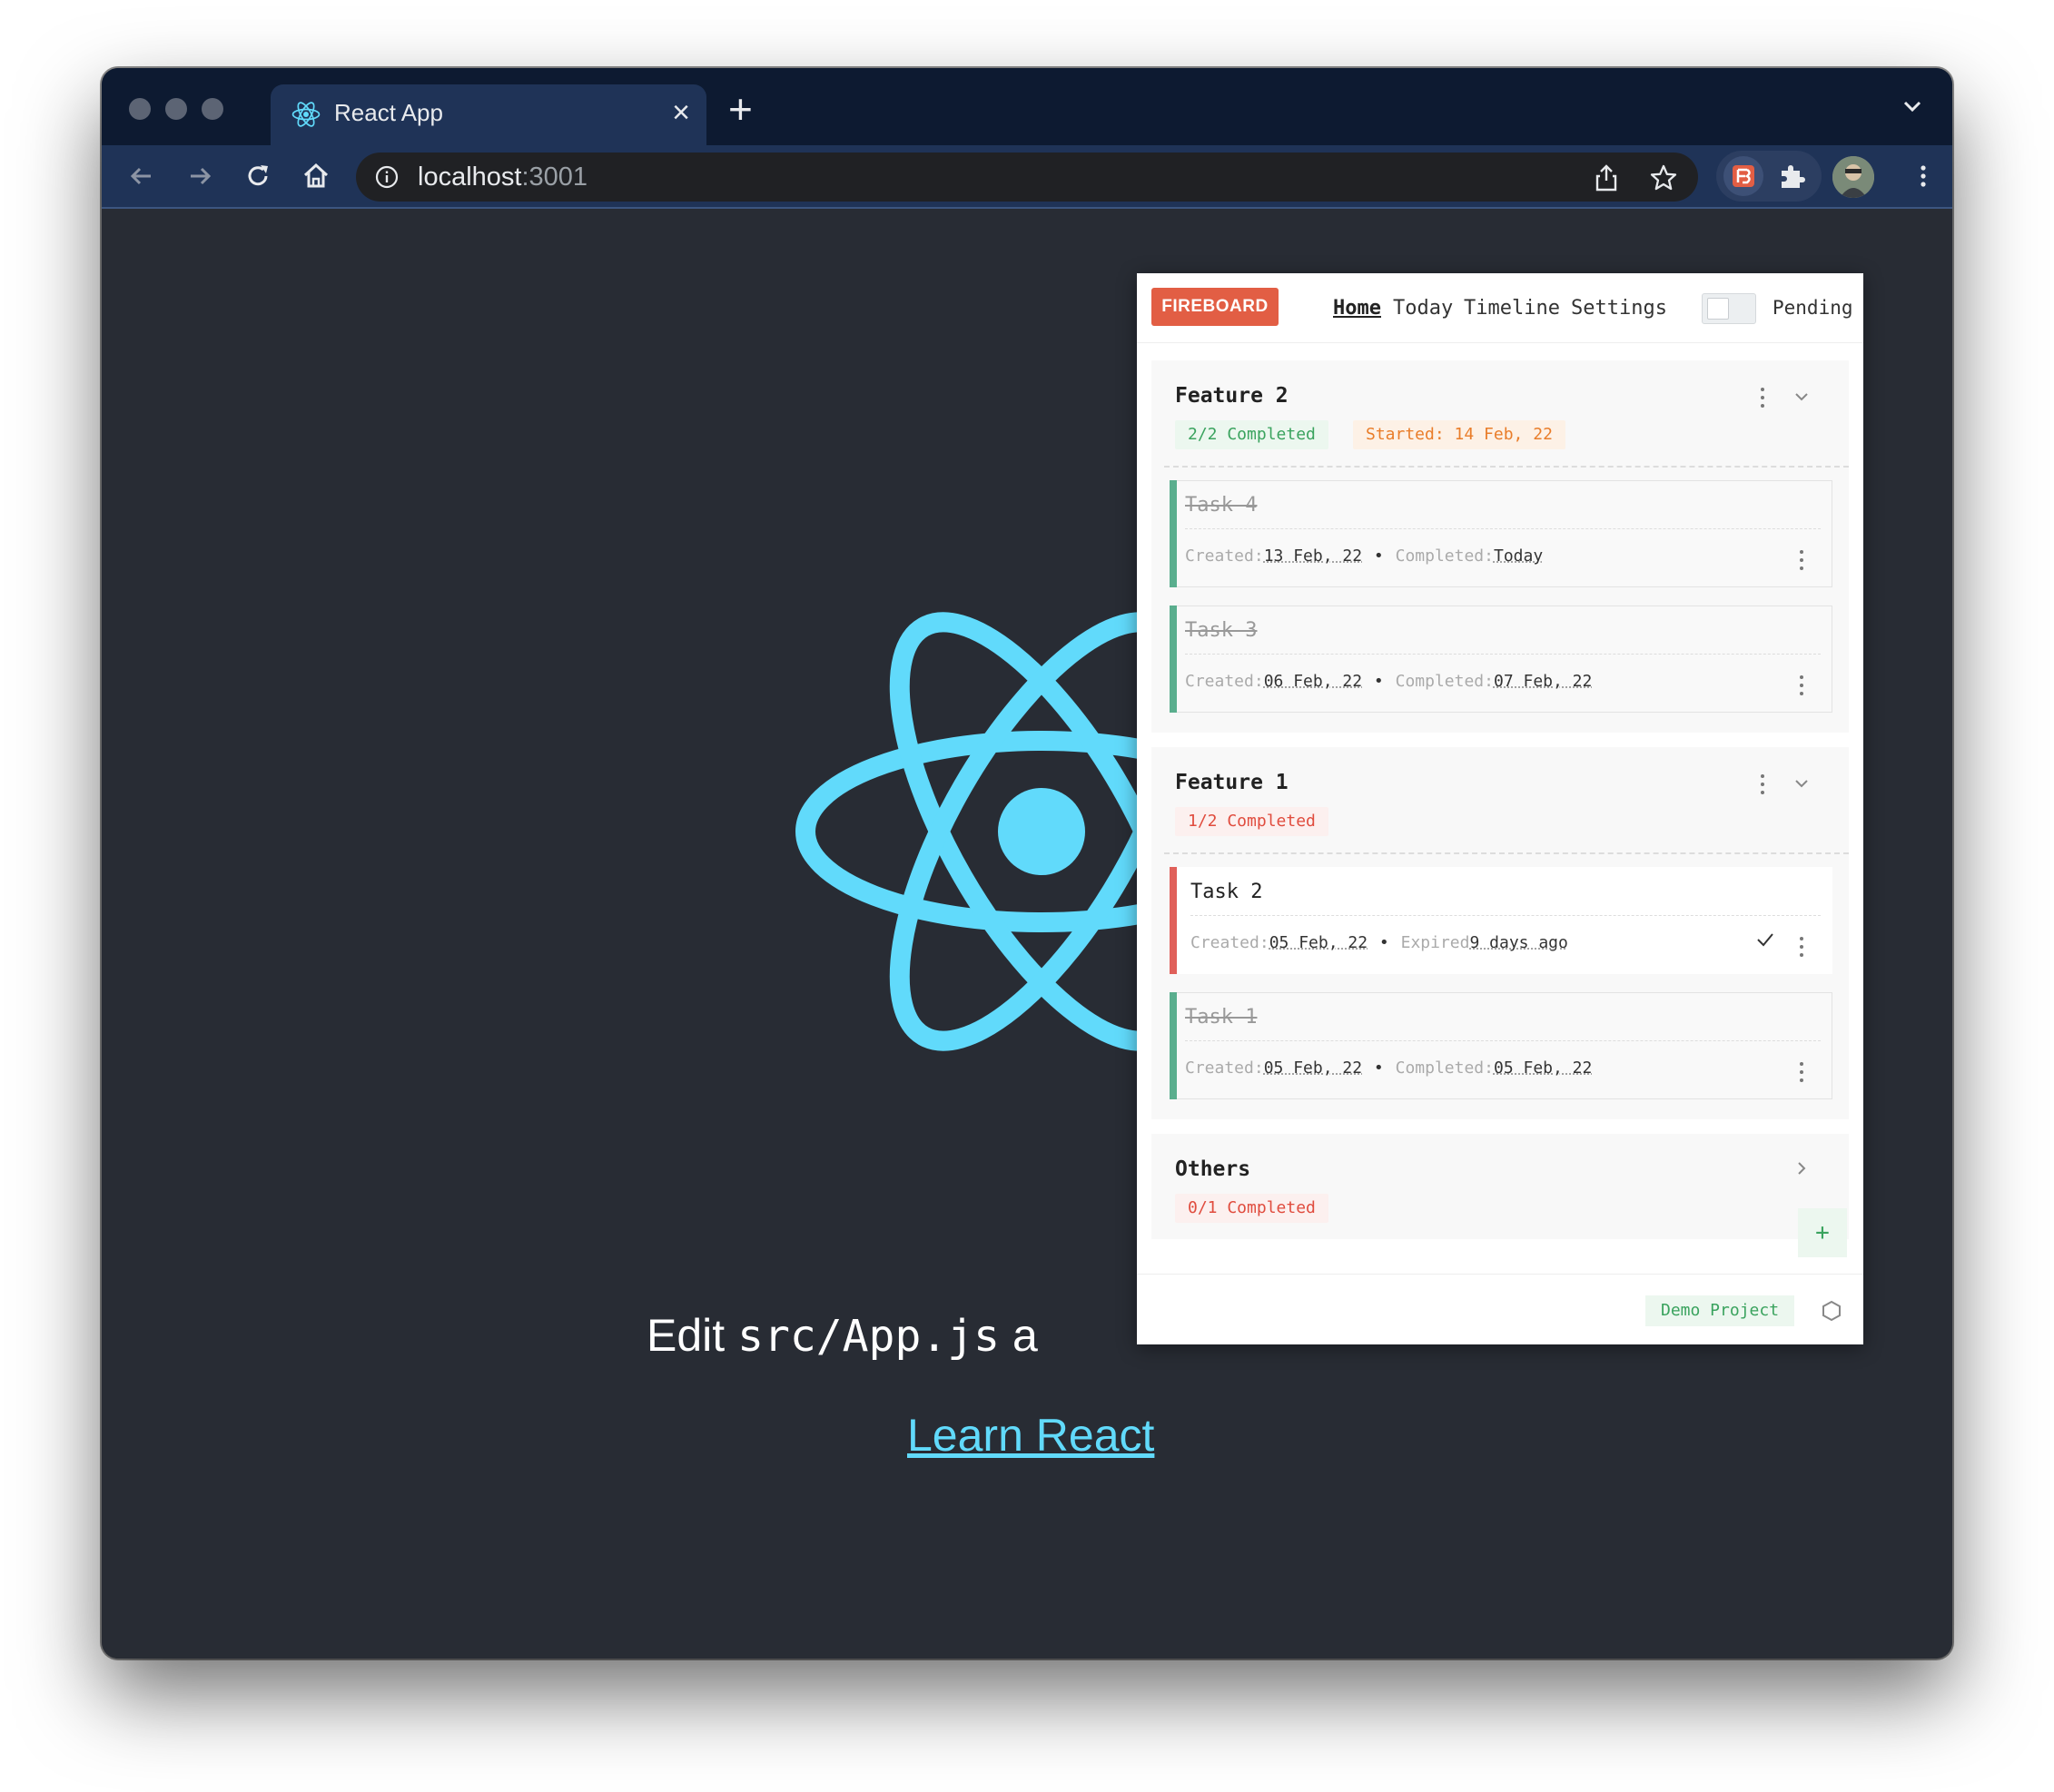 This screenshot has width=2054, height=1792. I want to click on react-favicon-icon, so click(306, 114).